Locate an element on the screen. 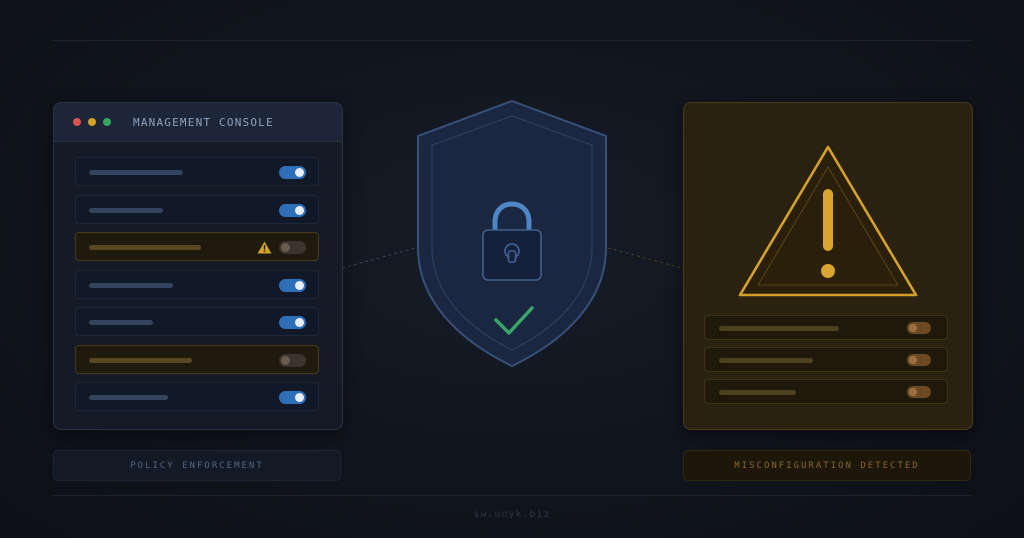 The height and width of the screenshot is (538, 1024). misconfiguration-detected-label: MISCONFIGURATION DETECTED is located at coordinates (827, 465).